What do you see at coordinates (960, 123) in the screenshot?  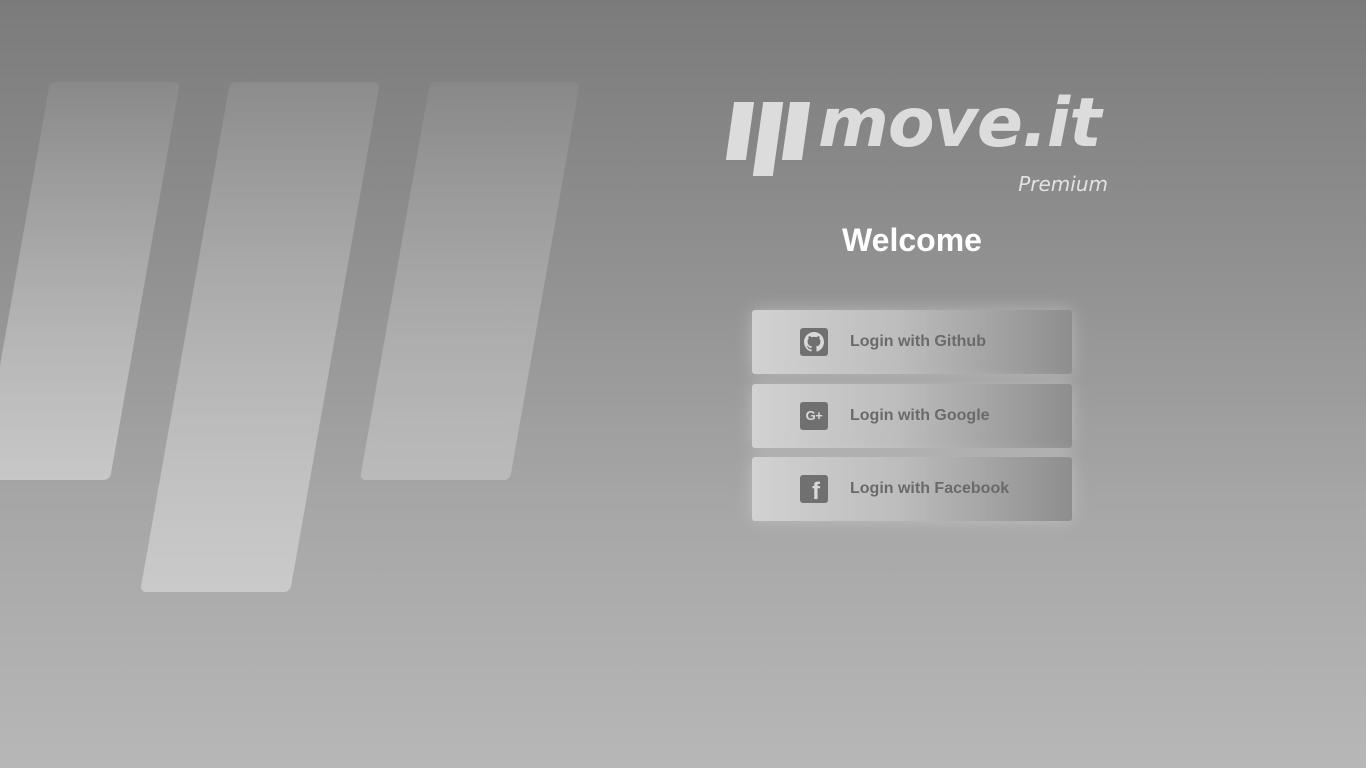 I see `brand-name: move.it` at bounding box center [960, 123].